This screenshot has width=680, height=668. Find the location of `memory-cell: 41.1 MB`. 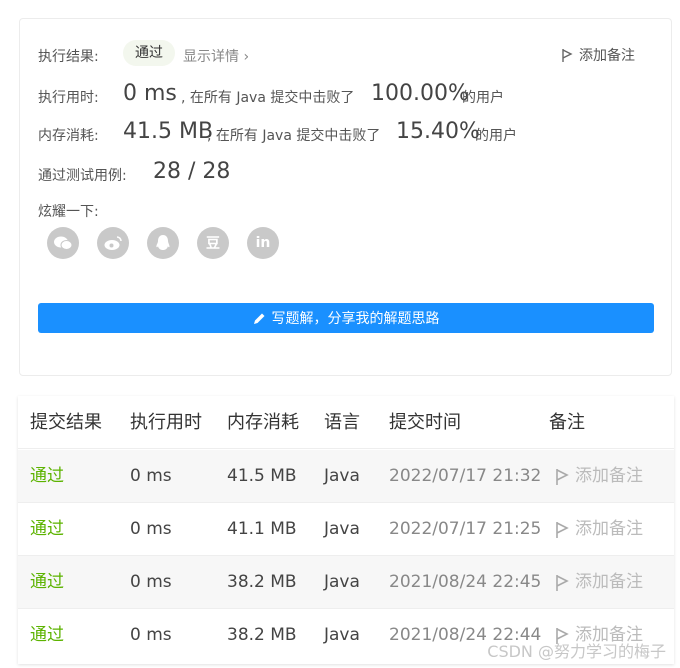

memory-cell: 41.1 MB is located at coordinates (262, 529).